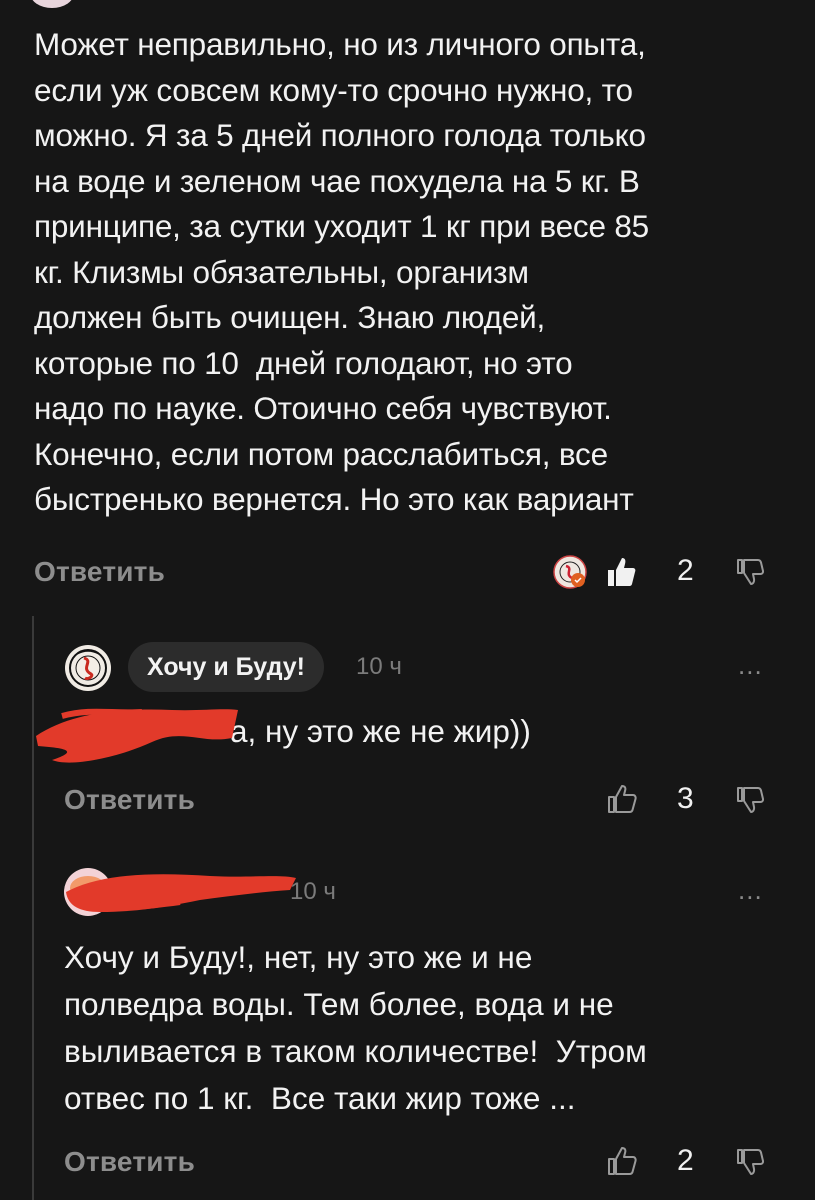  Describe the element at coordinates (570, 572) in the screenshot. I see `author-like-avatar-icon` at that location.